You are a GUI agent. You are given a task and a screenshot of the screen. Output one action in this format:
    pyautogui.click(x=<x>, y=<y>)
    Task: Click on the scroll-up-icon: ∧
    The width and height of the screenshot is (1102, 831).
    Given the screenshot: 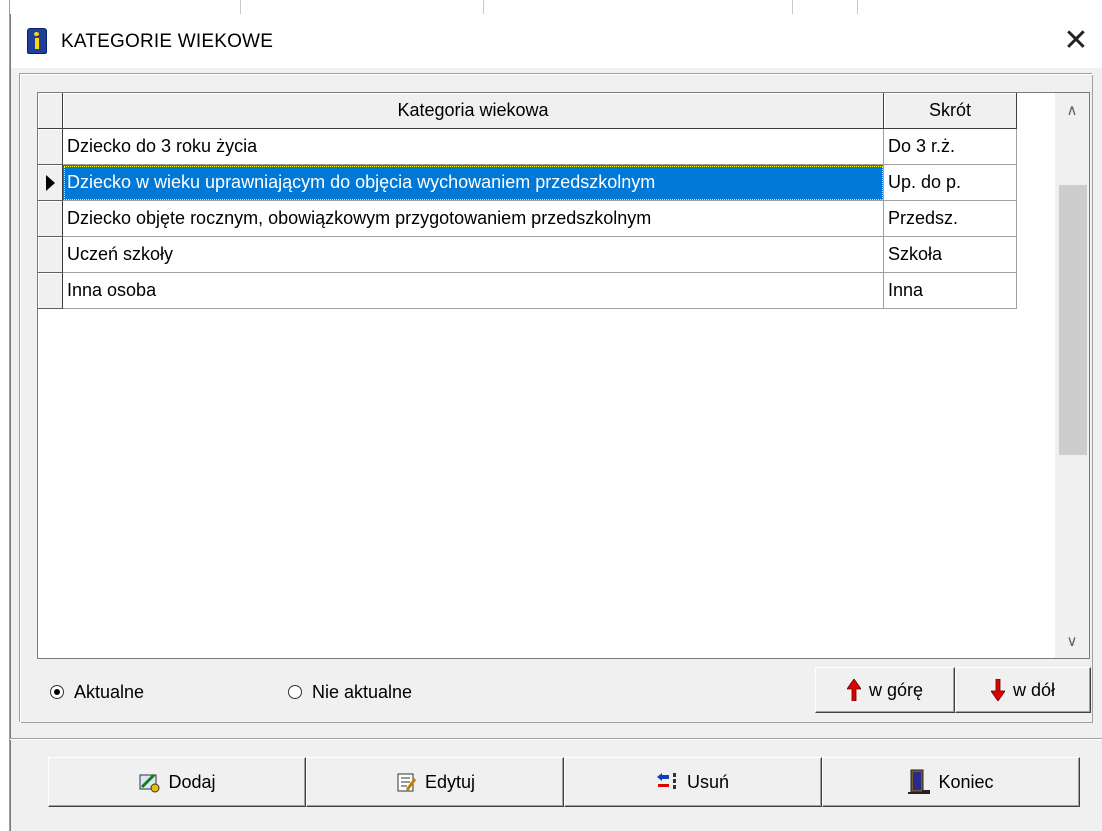 What is the action you would take?
    pyautogui.click(x=1072, y=110)
    